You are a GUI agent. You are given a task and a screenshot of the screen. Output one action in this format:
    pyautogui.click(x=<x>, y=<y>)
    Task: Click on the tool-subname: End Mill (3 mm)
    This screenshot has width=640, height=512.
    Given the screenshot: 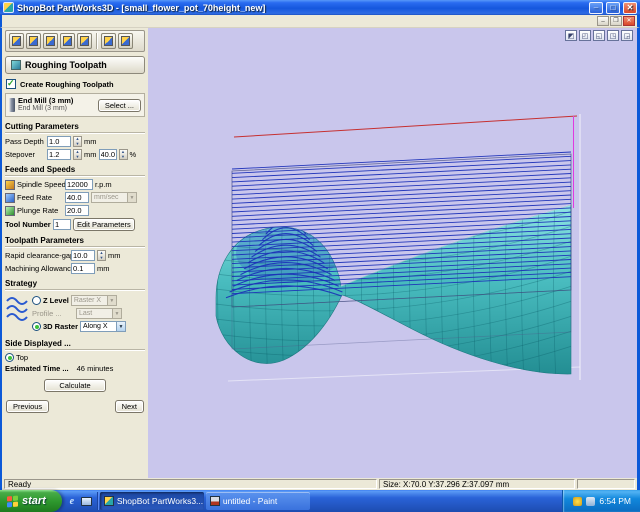 What is the action you would take?
    pyautogui.click(x=43, y=109)
    